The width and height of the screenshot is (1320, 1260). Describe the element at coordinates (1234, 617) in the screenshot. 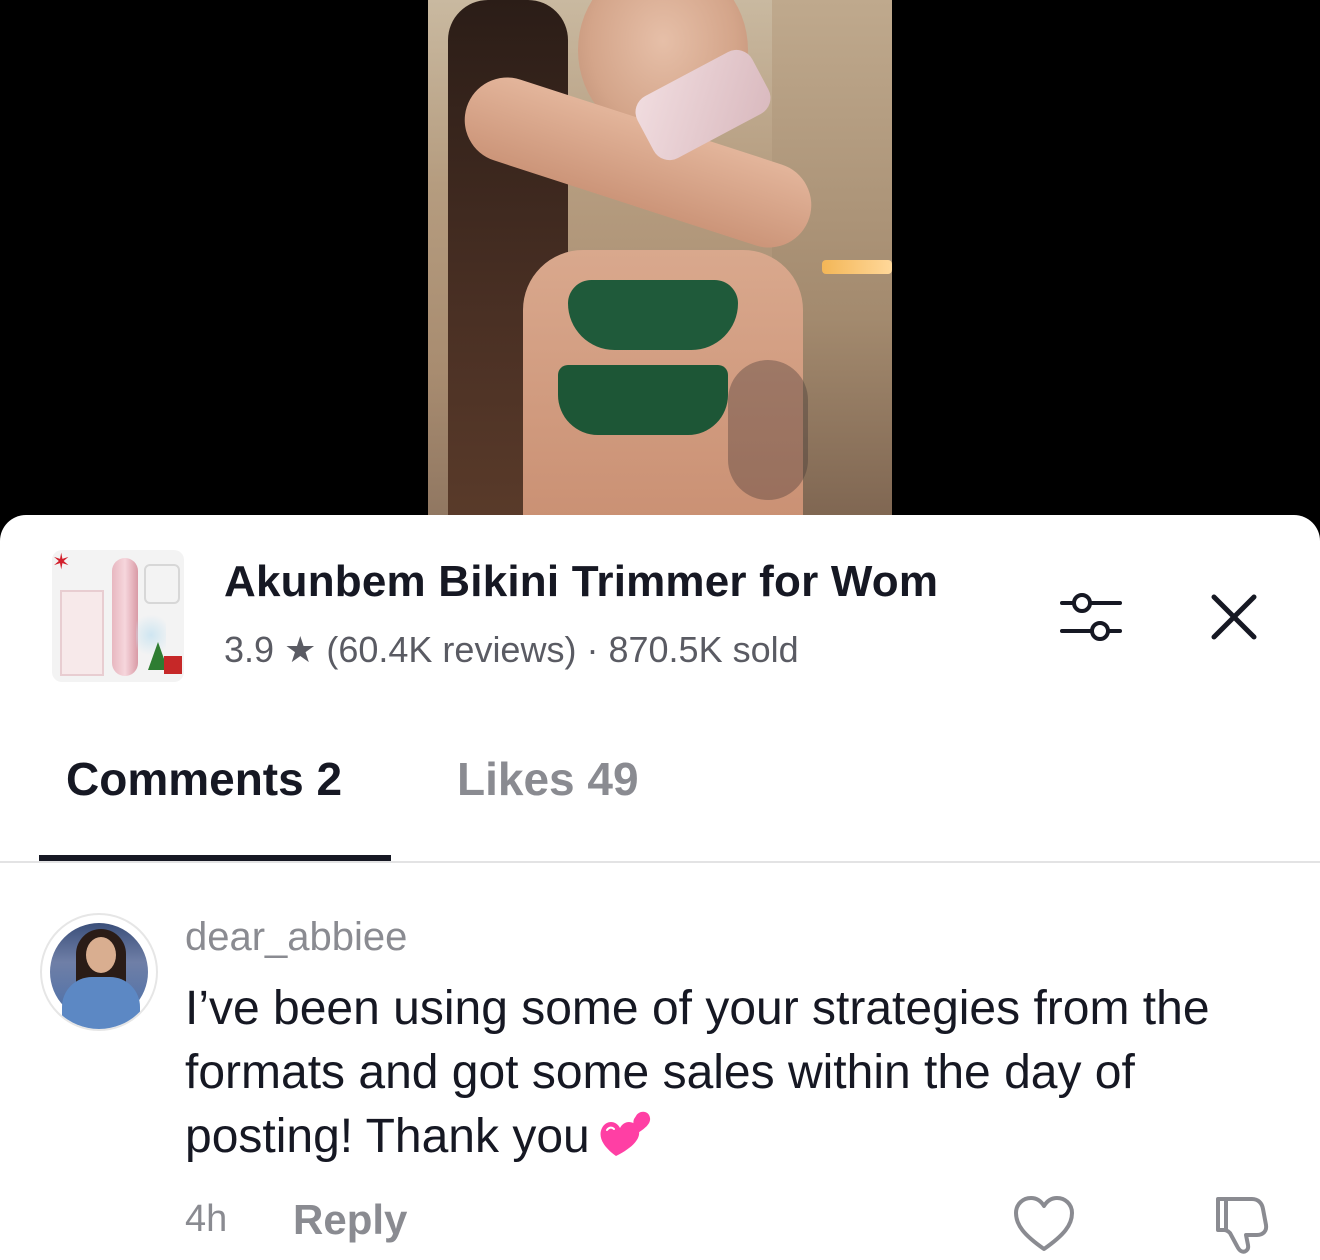

I see `close-icon` at that location.